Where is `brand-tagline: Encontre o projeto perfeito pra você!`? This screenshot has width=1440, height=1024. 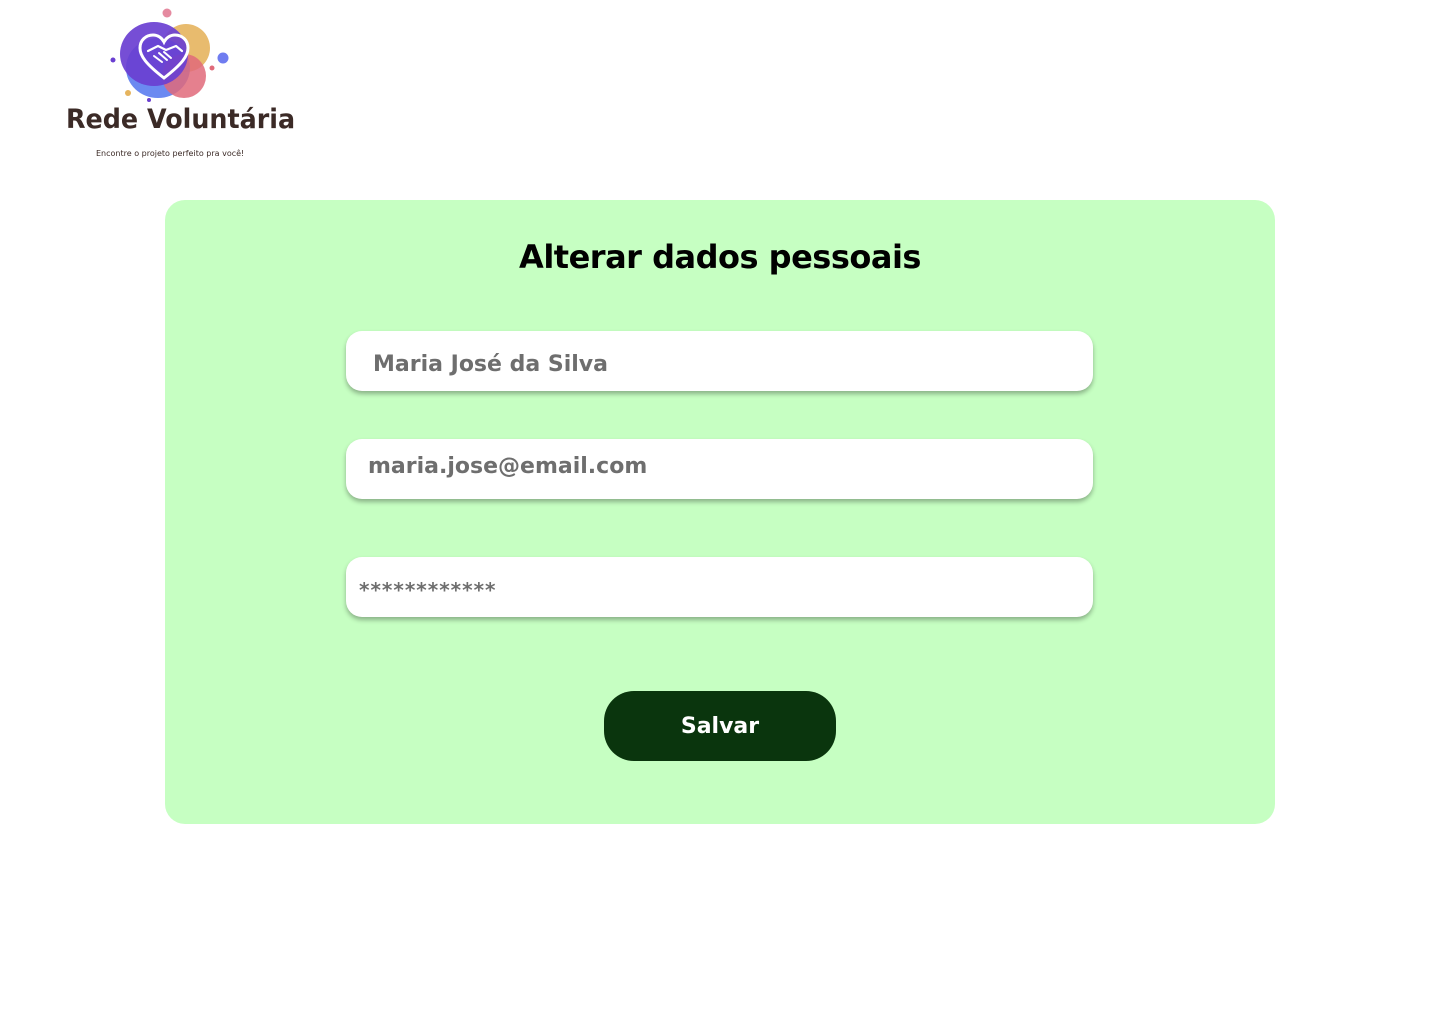
brand-tagline: Encontre o projeto perfeito pra você! is located at coordinates (170, 153).